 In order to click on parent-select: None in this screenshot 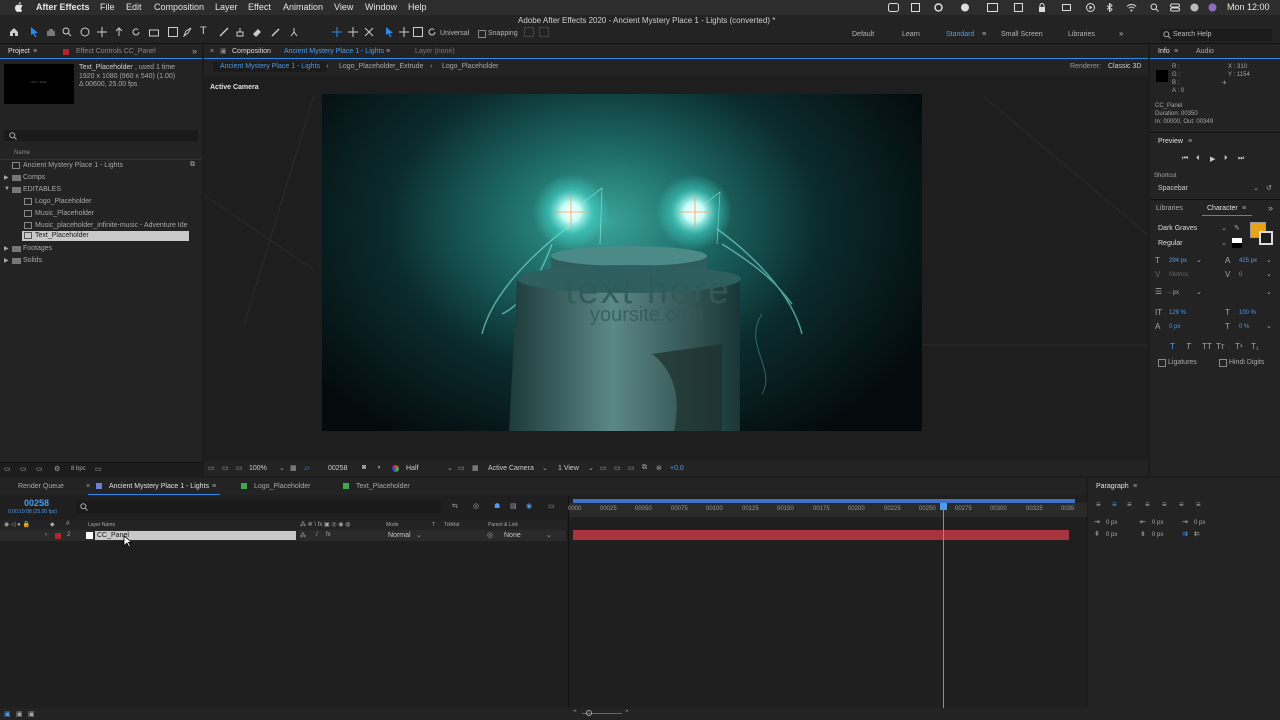, I will do `click(512, 535)`.